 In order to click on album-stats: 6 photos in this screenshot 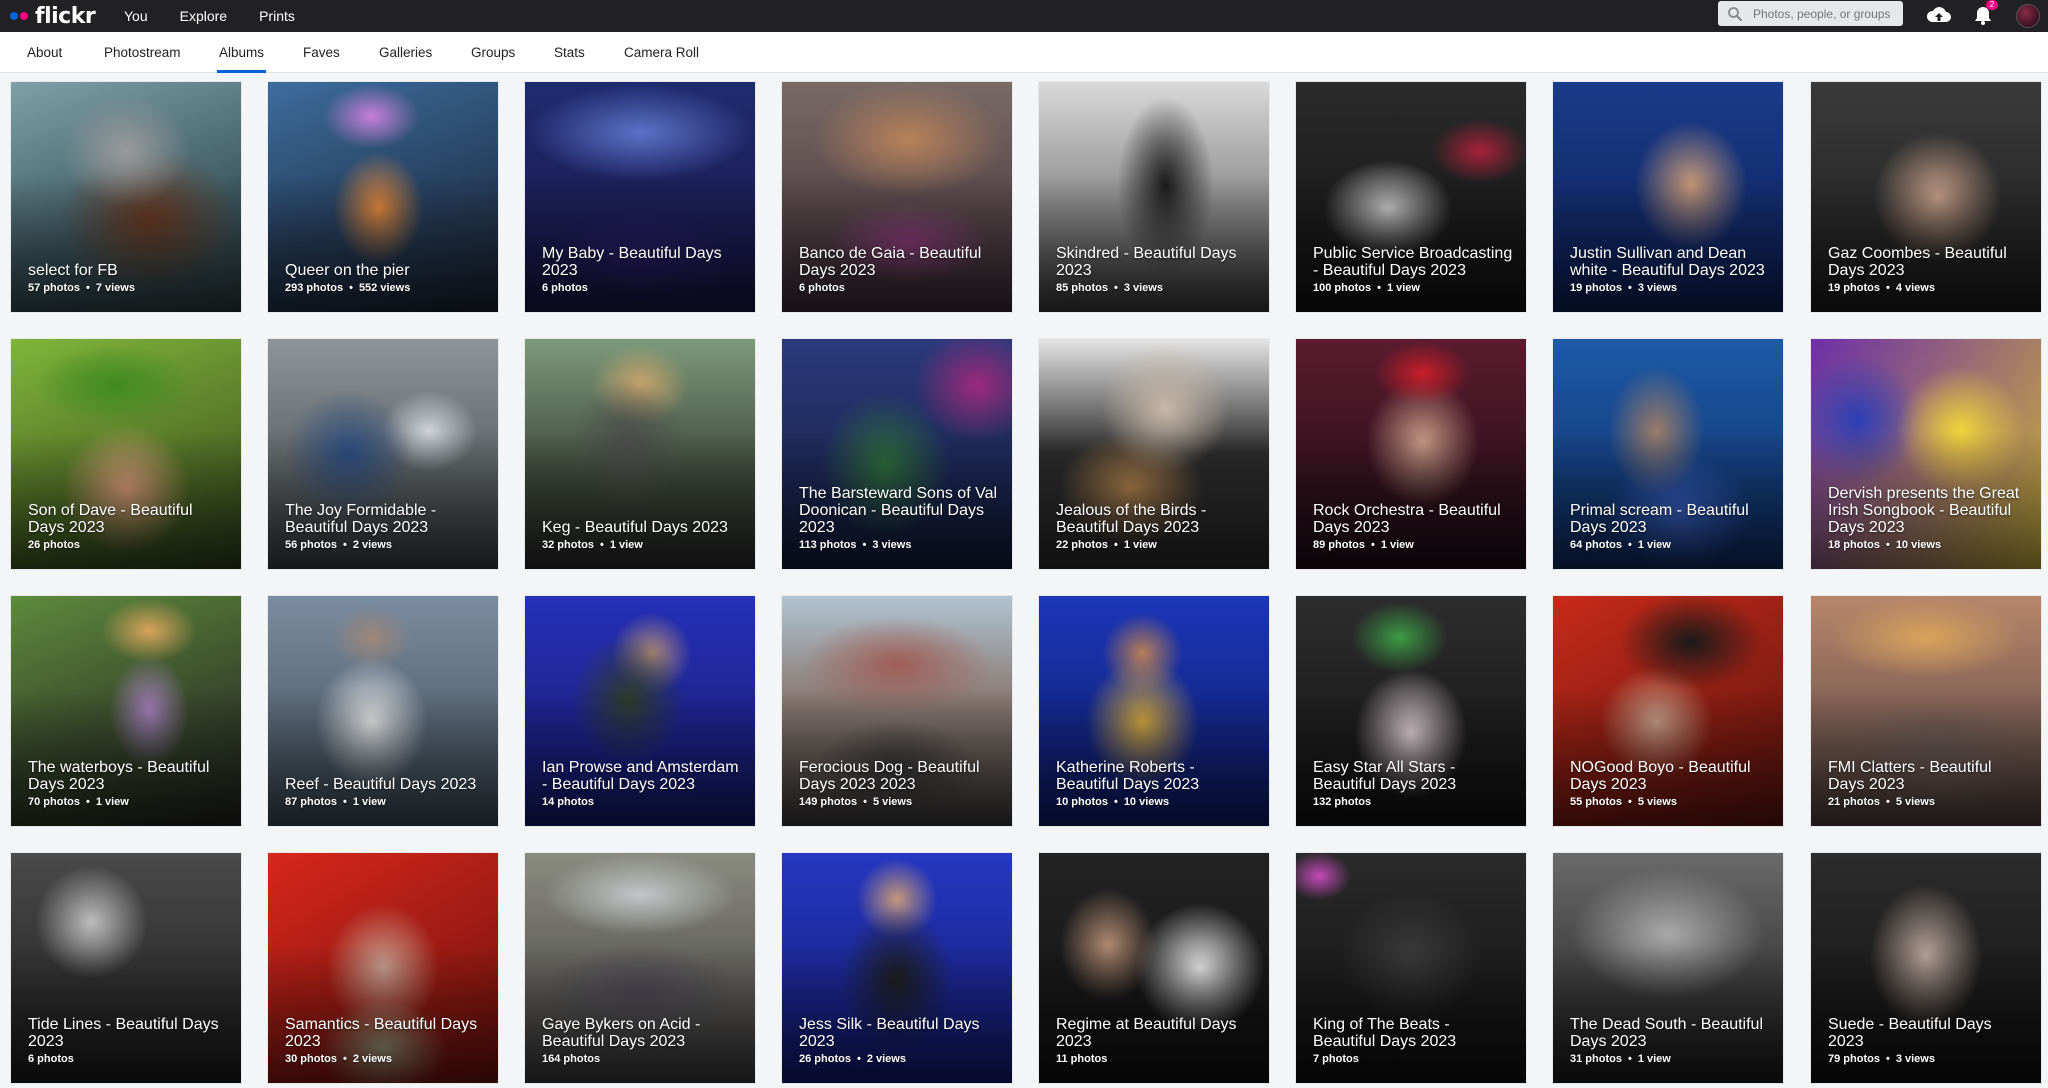, I will do `click(899, 288)`.